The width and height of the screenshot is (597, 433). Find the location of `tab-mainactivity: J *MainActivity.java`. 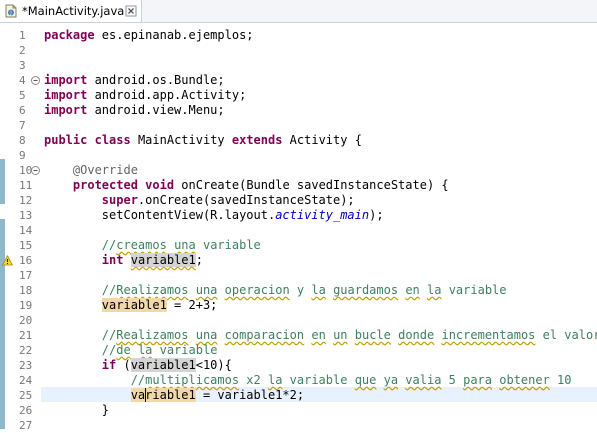

tab-mainactivity: J *MainActivity.java is located at coordinates (71, 11).